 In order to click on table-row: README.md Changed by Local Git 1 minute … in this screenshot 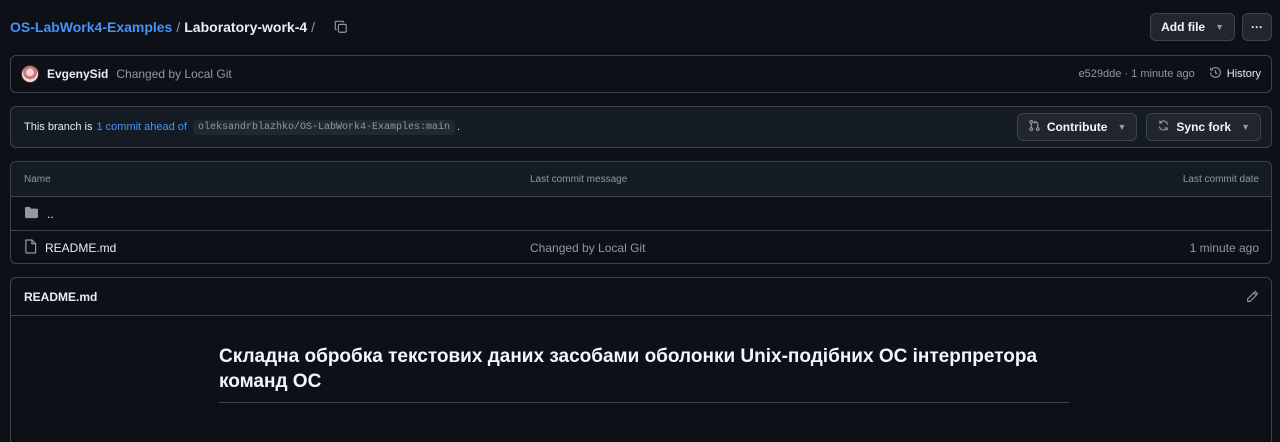, I will do `click(641, 247)`.